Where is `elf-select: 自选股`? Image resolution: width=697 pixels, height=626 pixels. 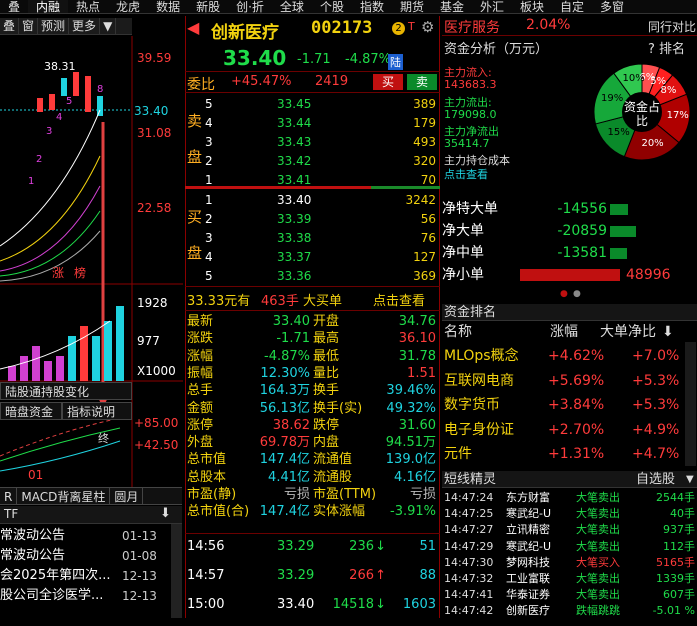
elf-select: 自选股 is located at coordinates (655, 479).